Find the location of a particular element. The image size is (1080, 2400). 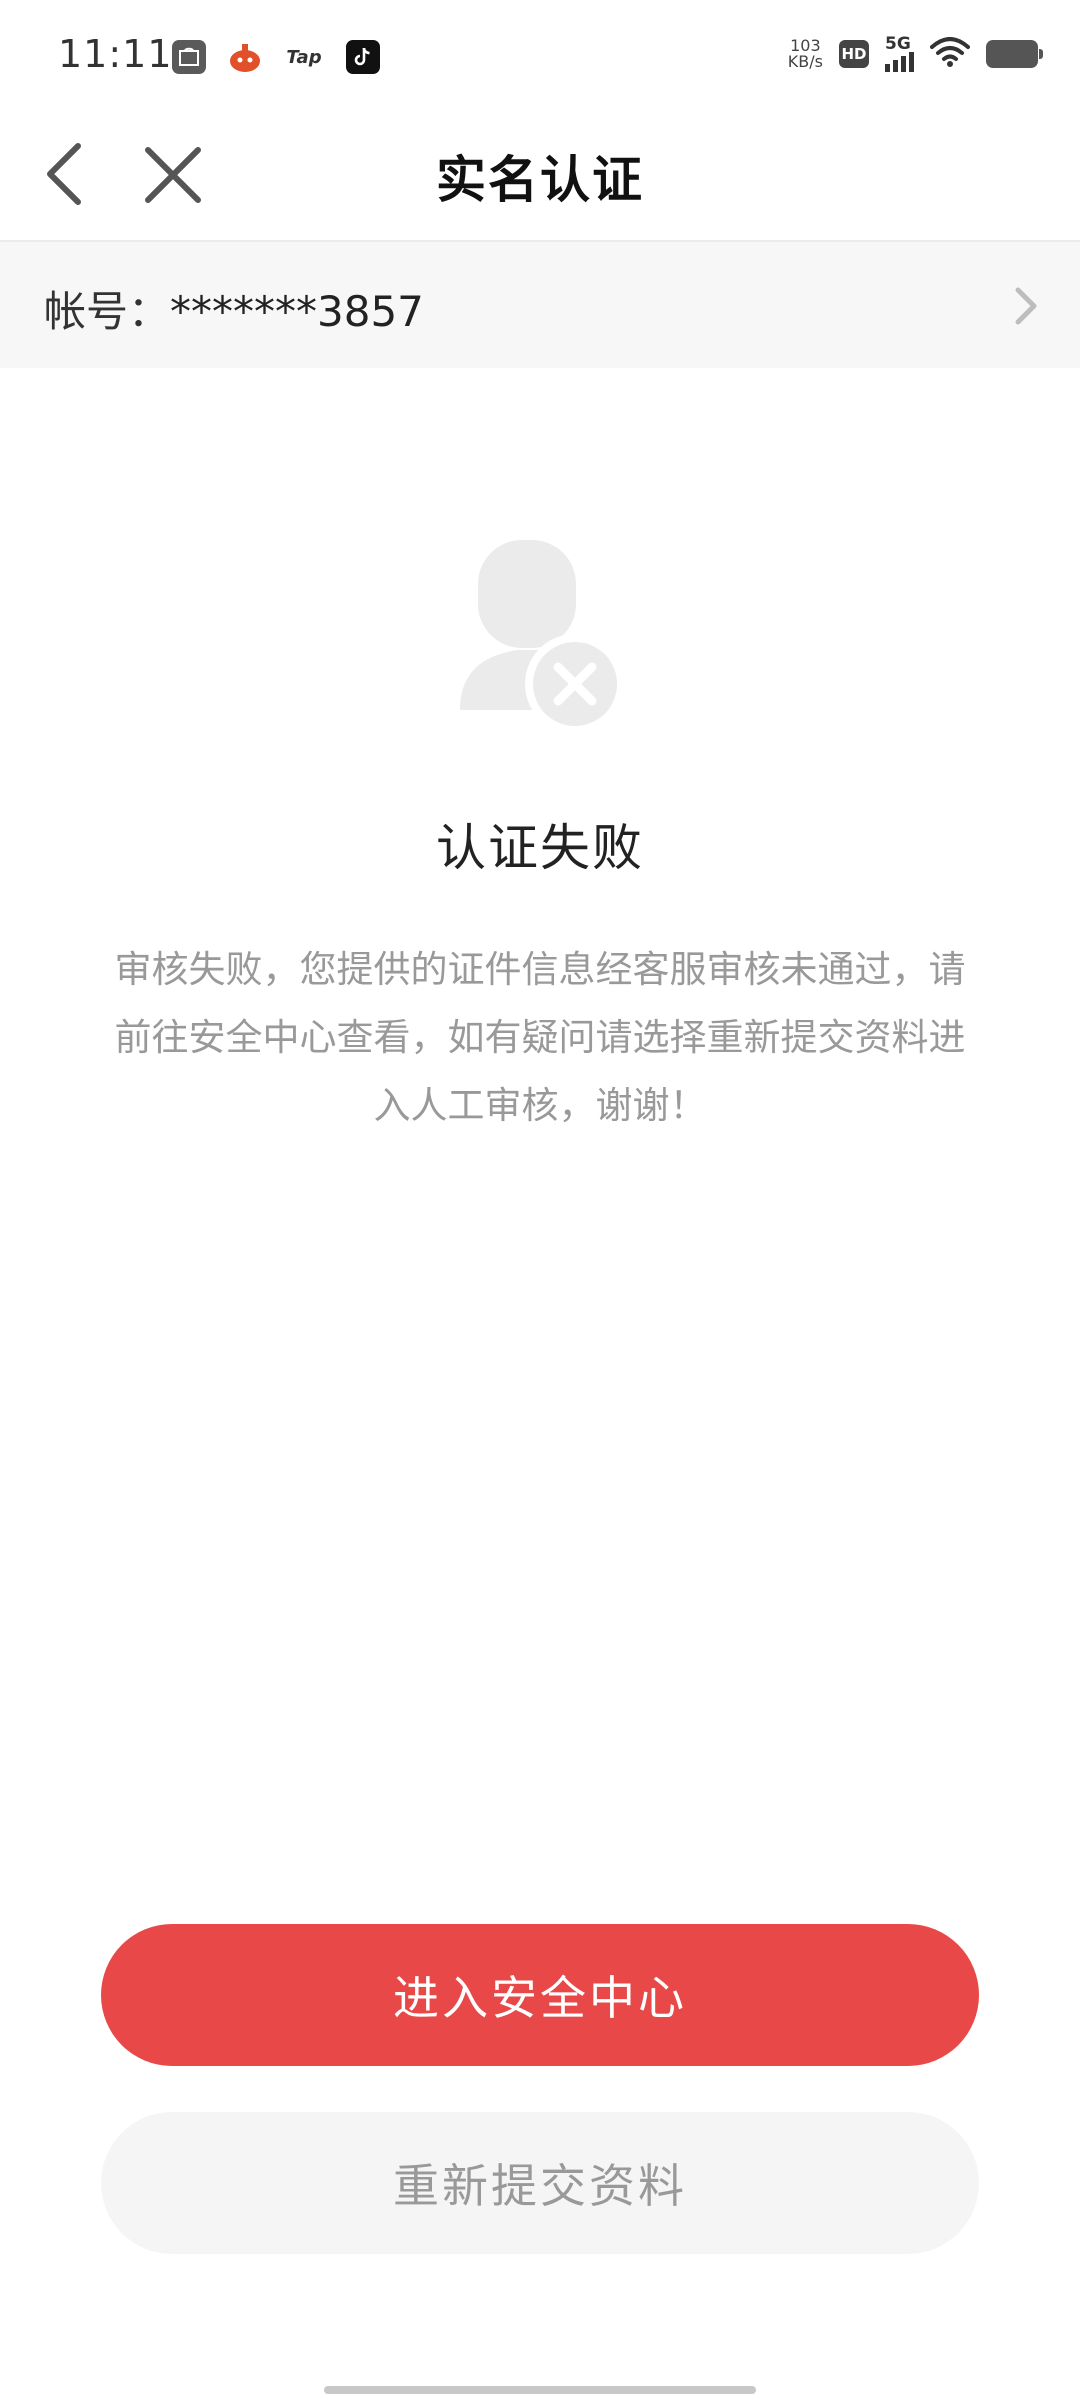

page-title: 实名认证 is located at coordinates (540, 180).